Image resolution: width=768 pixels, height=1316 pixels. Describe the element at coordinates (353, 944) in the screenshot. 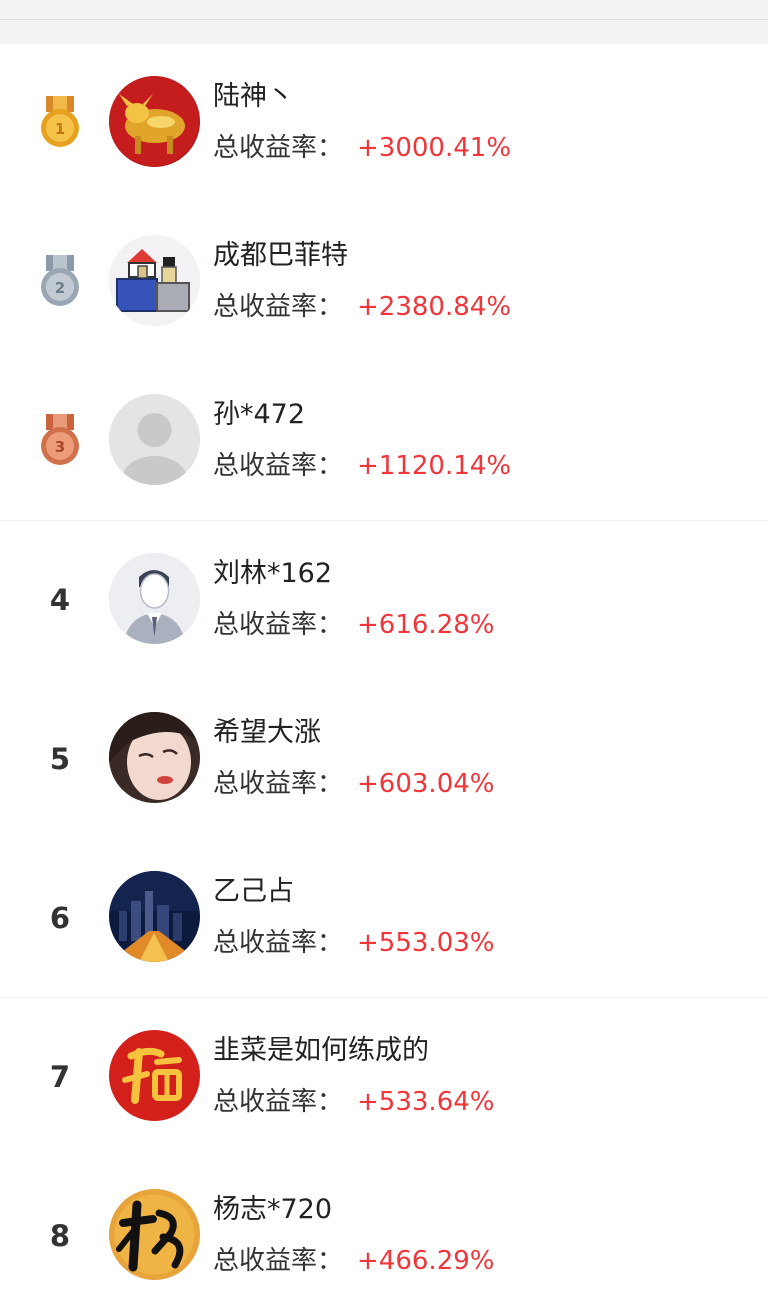

I see `yield-row: 总收益率： +553.03%` at that location.